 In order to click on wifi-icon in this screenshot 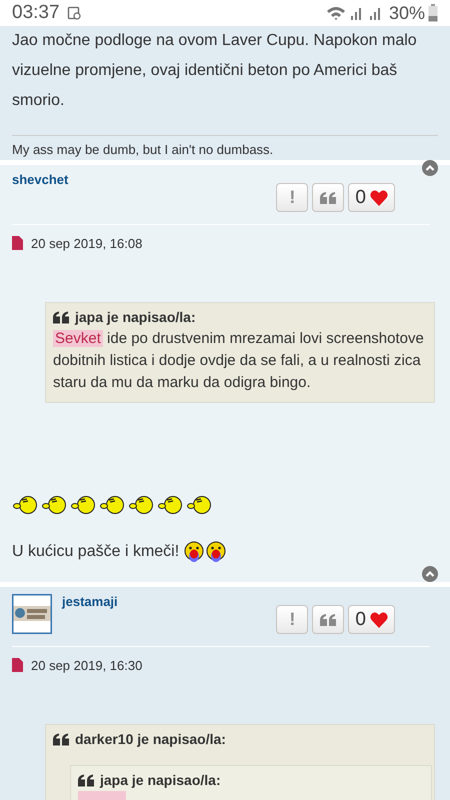, I will do `click(336, 13)`.